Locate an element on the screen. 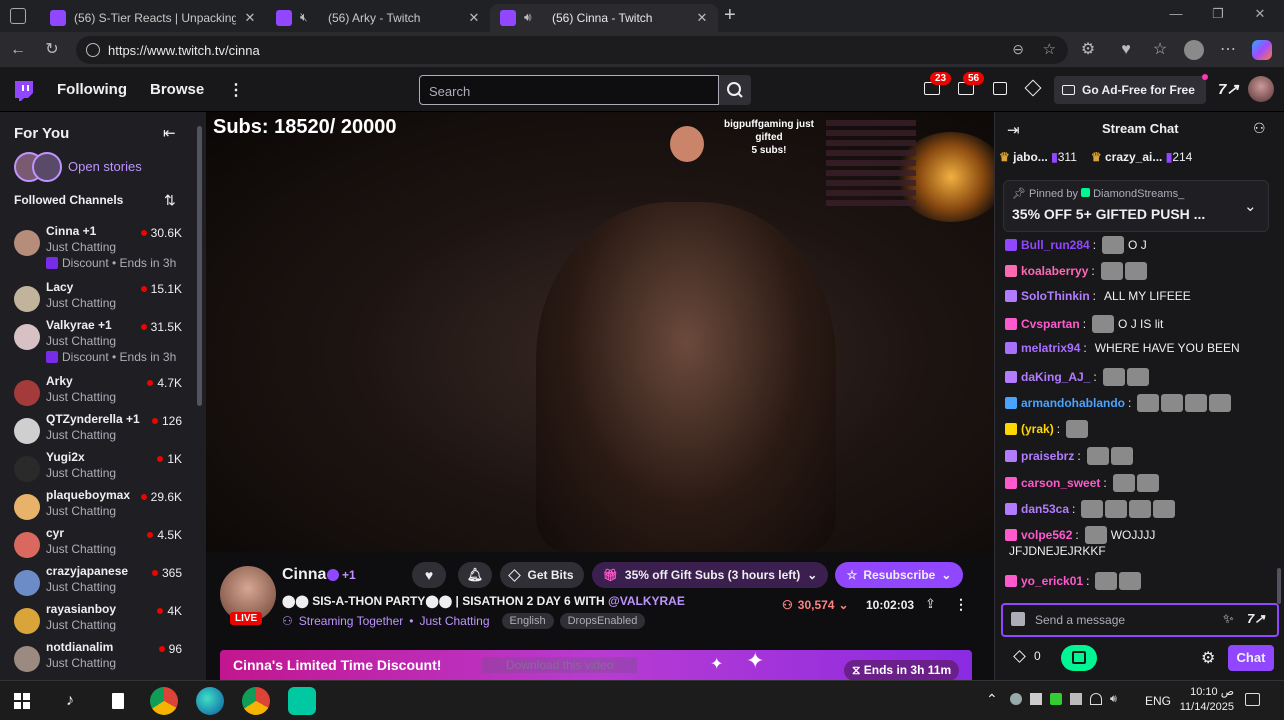 The width and height of the screenshot is (1284, 720). chat-username: carson_sweet is located at coordinates (1060, 483).